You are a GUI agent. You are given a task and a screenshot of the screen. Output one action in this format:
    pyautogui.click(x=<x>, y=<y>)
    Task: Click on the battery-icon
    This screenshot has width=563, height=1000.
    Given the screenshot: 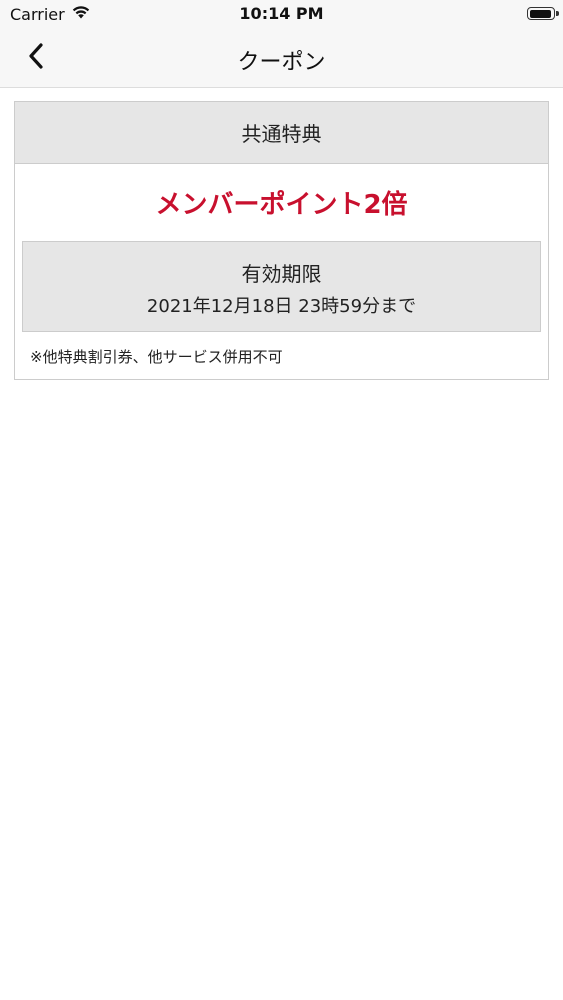 What is the action you would take?
    pyautogui.click(x=543, y=13)
    